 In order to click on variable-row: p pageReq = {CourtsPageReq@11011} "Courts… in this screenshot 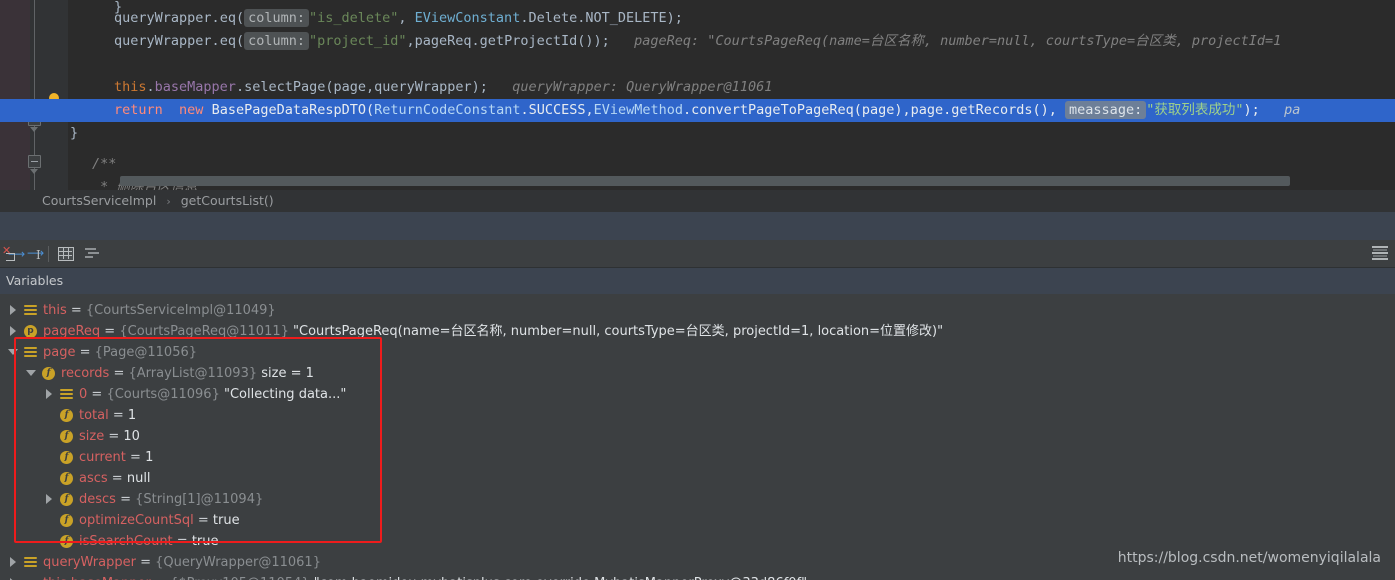, I will do `click(697, 331)`.